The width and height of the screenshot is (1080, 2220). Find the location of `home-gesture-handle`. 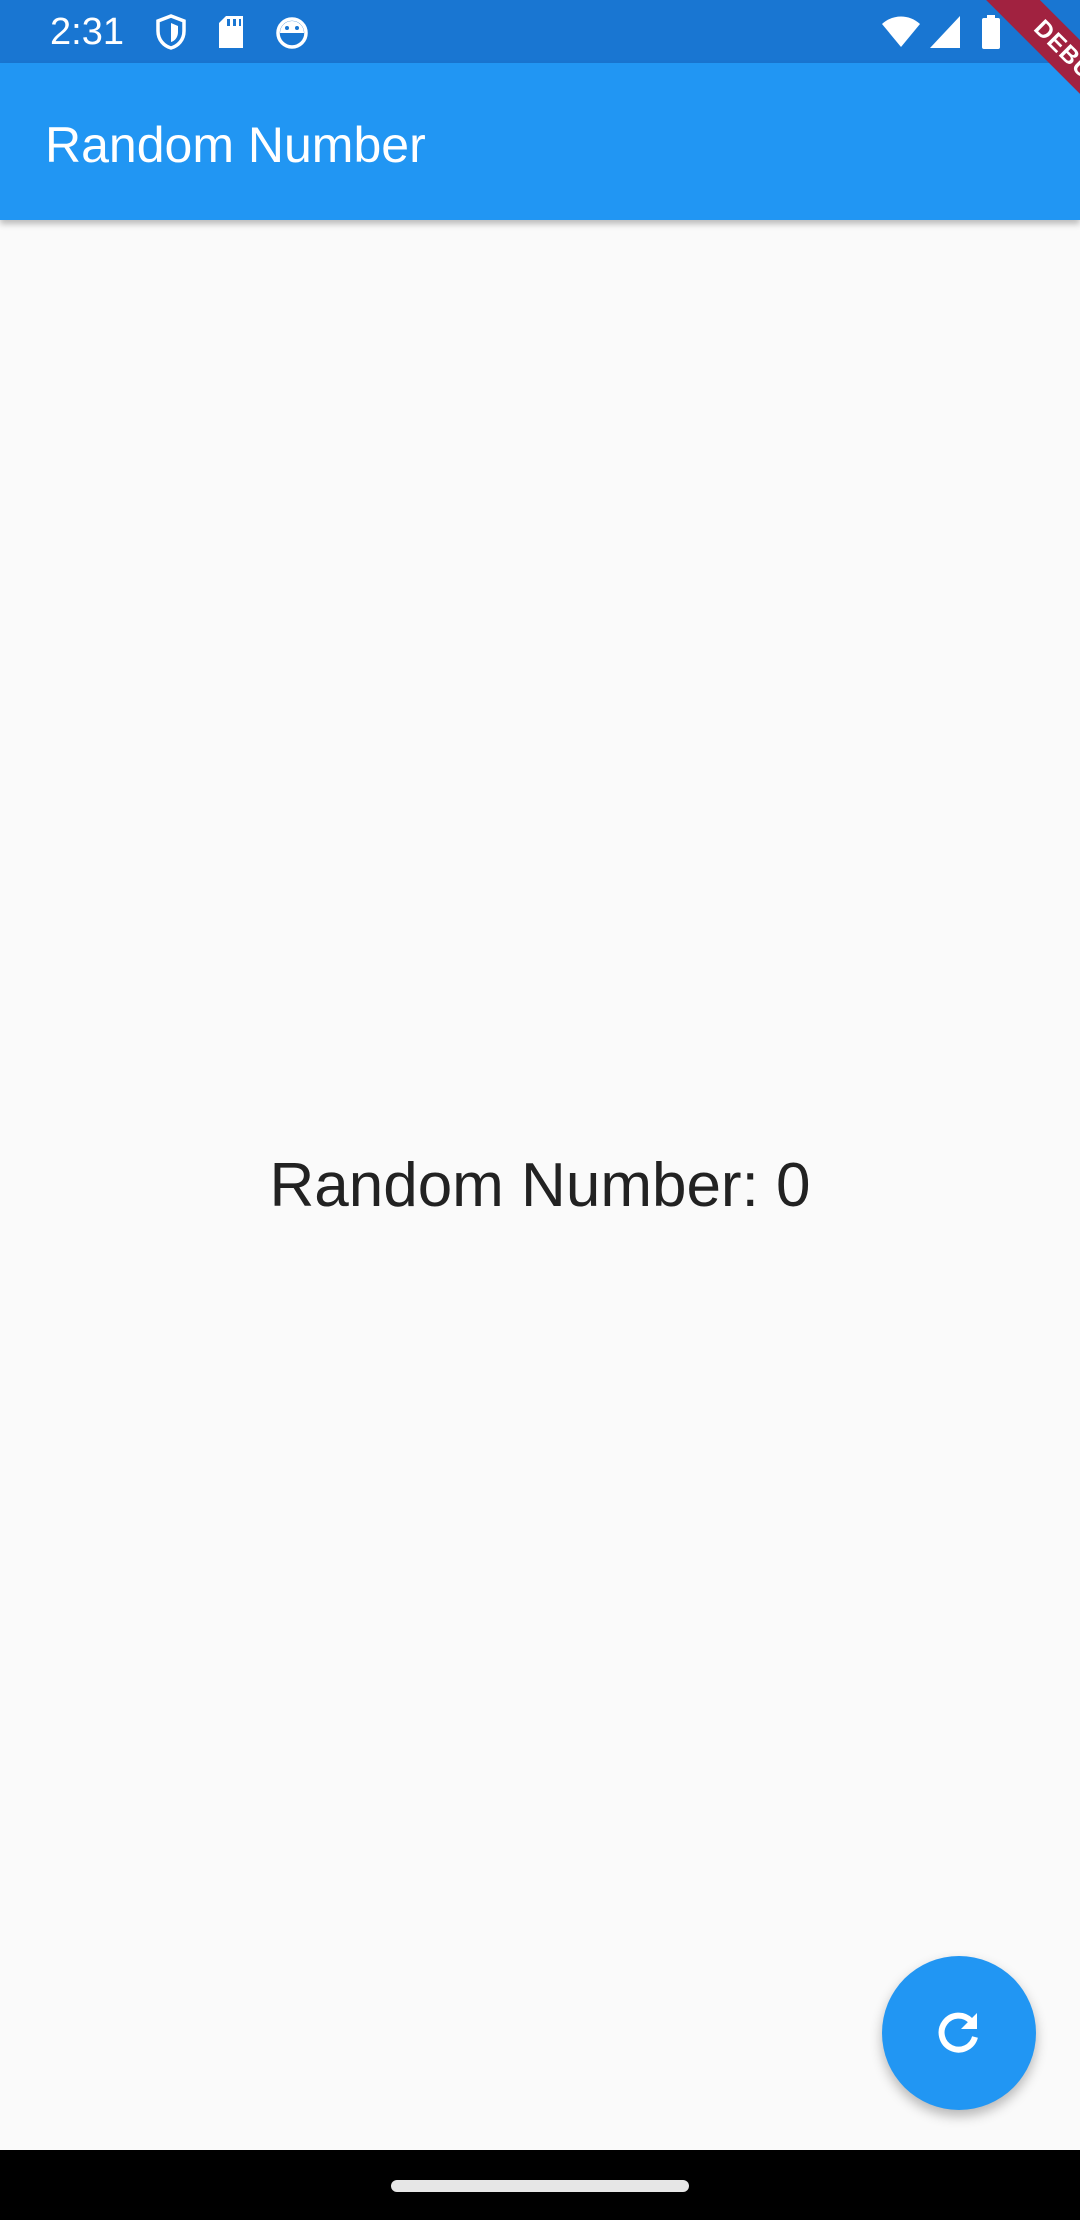

home-gesture-handle is located at coordinates (540, 2186).